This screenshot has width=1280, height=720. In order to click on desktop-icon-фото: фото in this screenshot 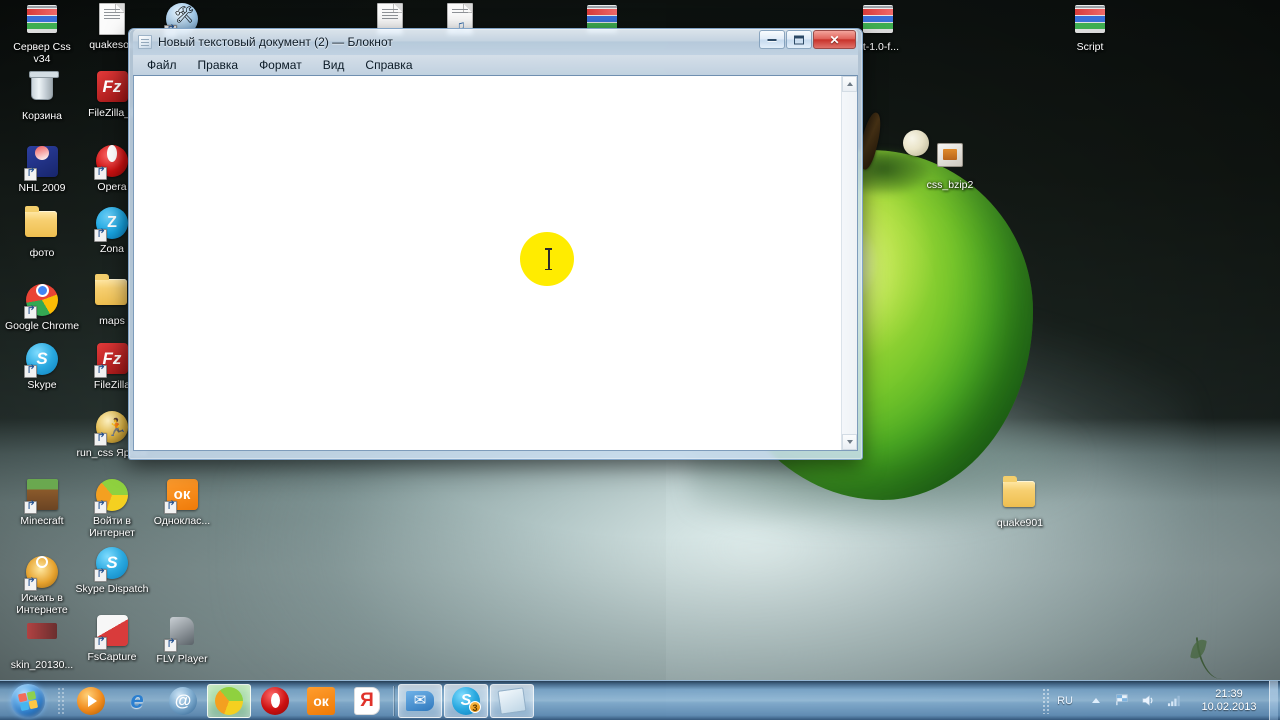, I will do `click(42, 233)`.